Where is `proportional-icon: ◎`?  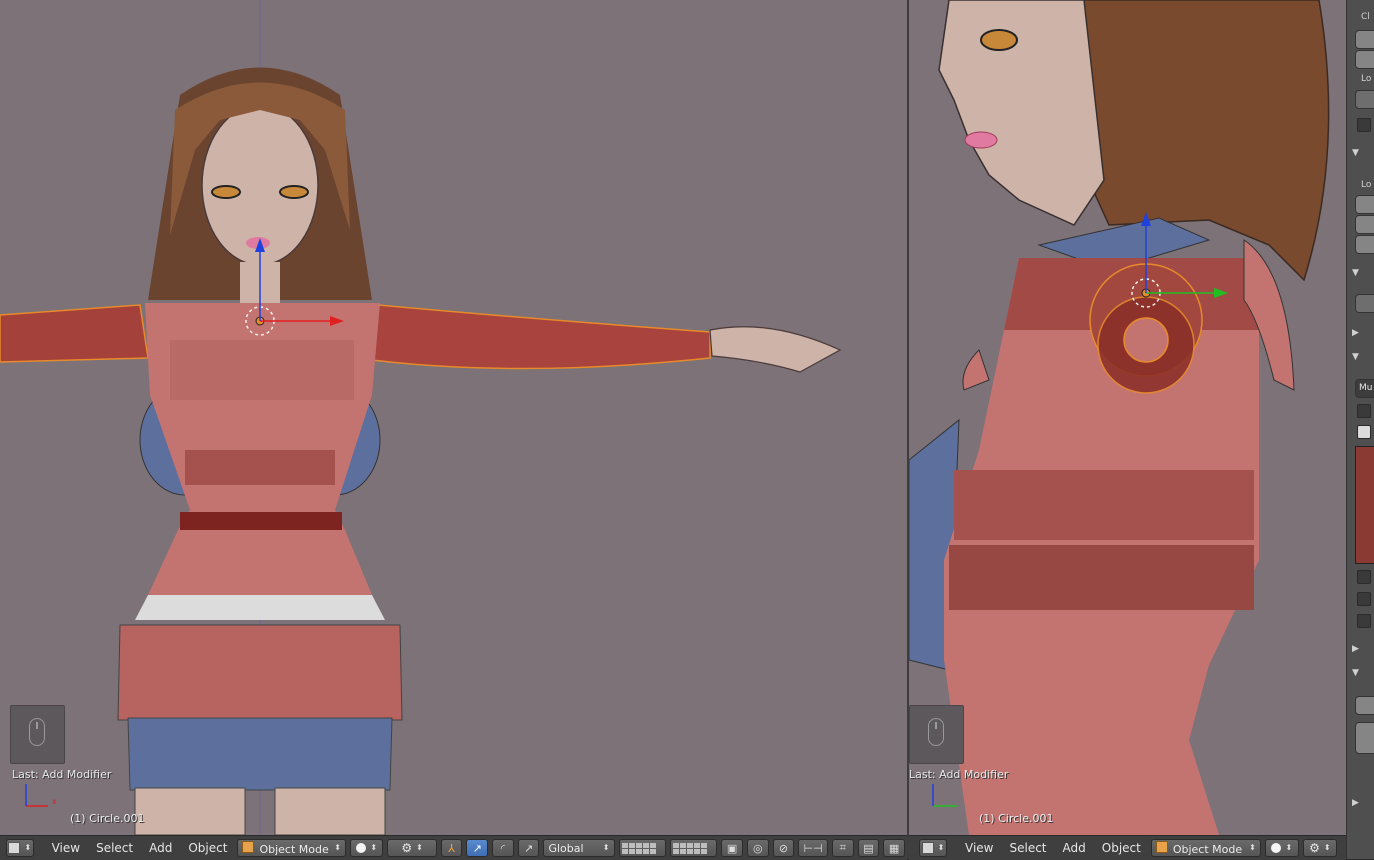
proportional-icon: ◎ is located at coordinates (757, 848).